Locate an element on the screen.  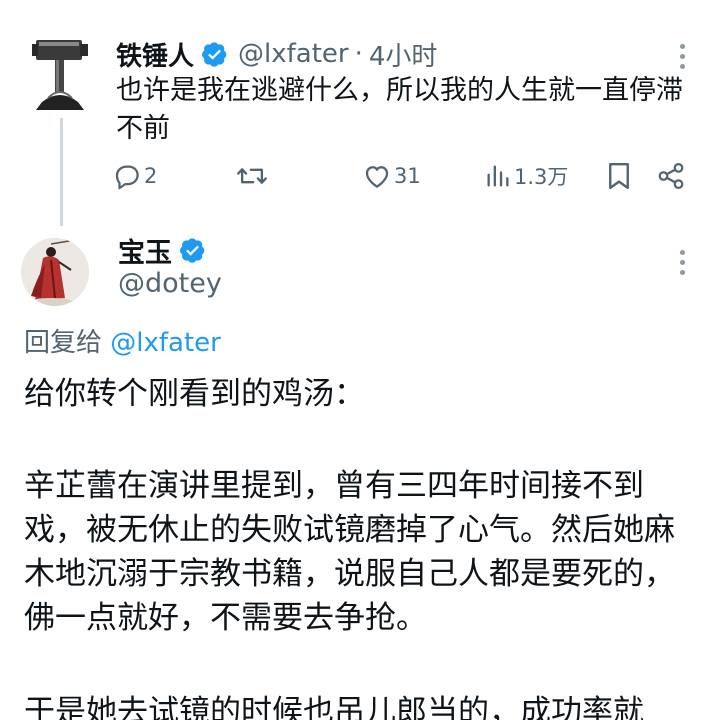
parent-action-bar: 2 31 1.3万 is located at coordinates (402, 176).